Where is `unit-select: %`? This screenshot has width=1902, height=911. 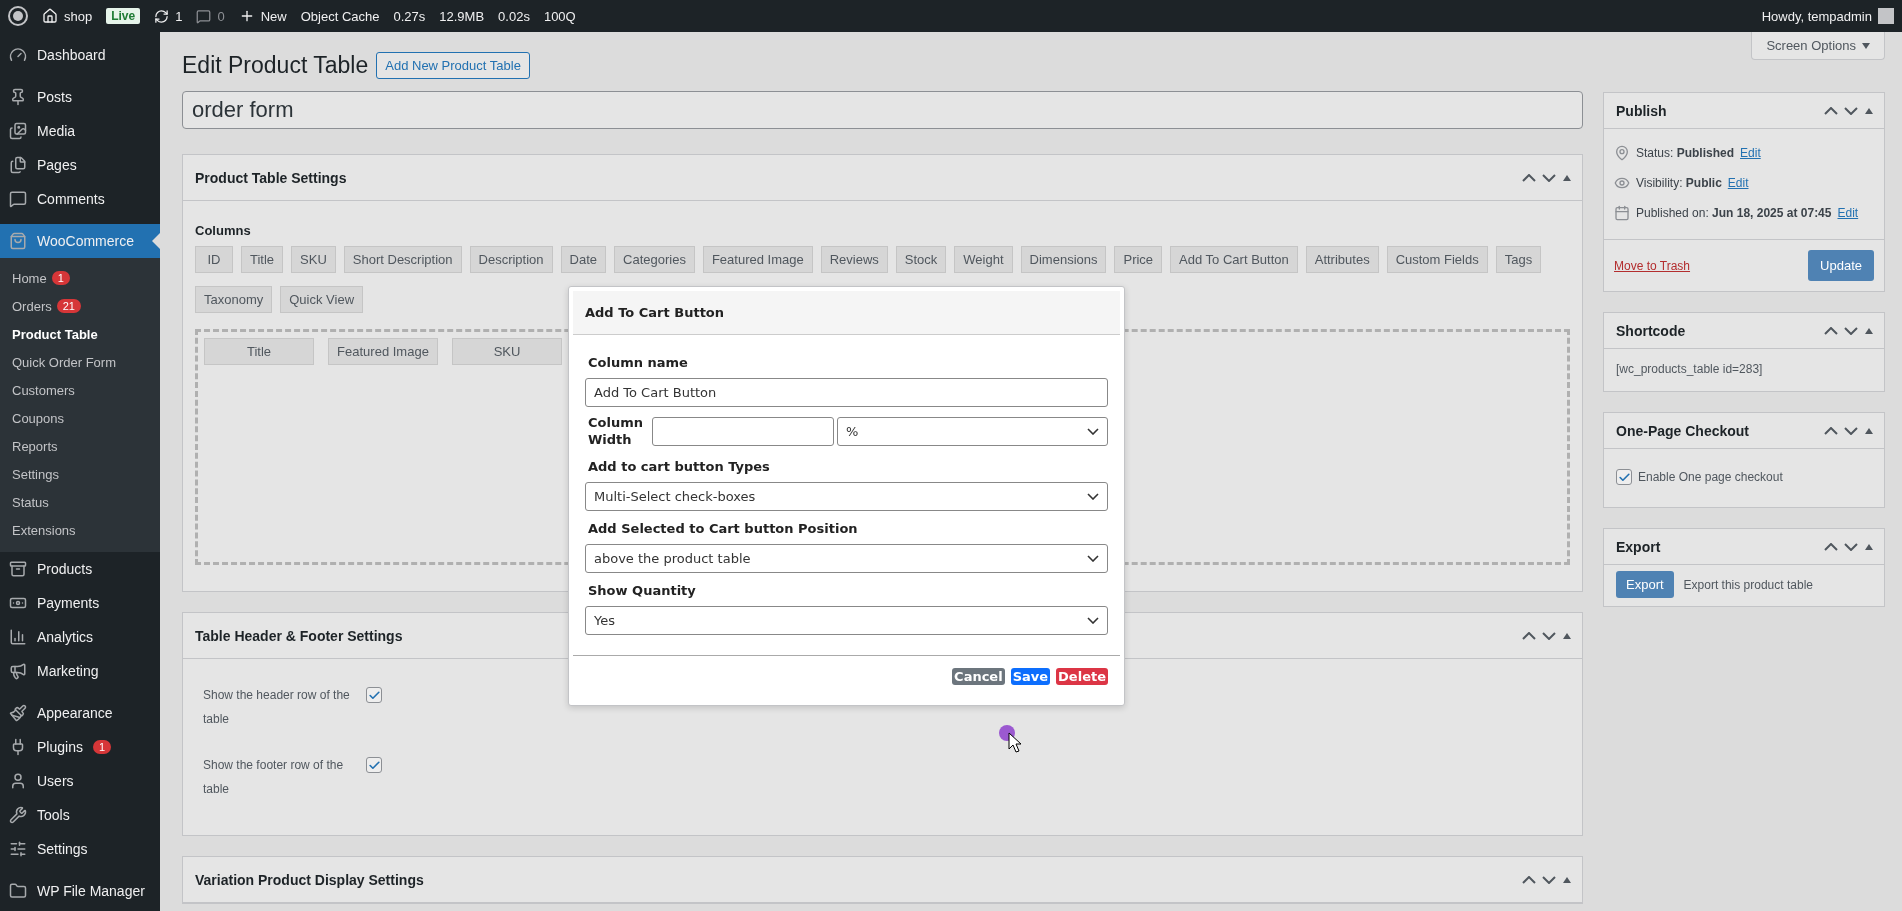
unit-select: % is located at coordinates (972, 432).